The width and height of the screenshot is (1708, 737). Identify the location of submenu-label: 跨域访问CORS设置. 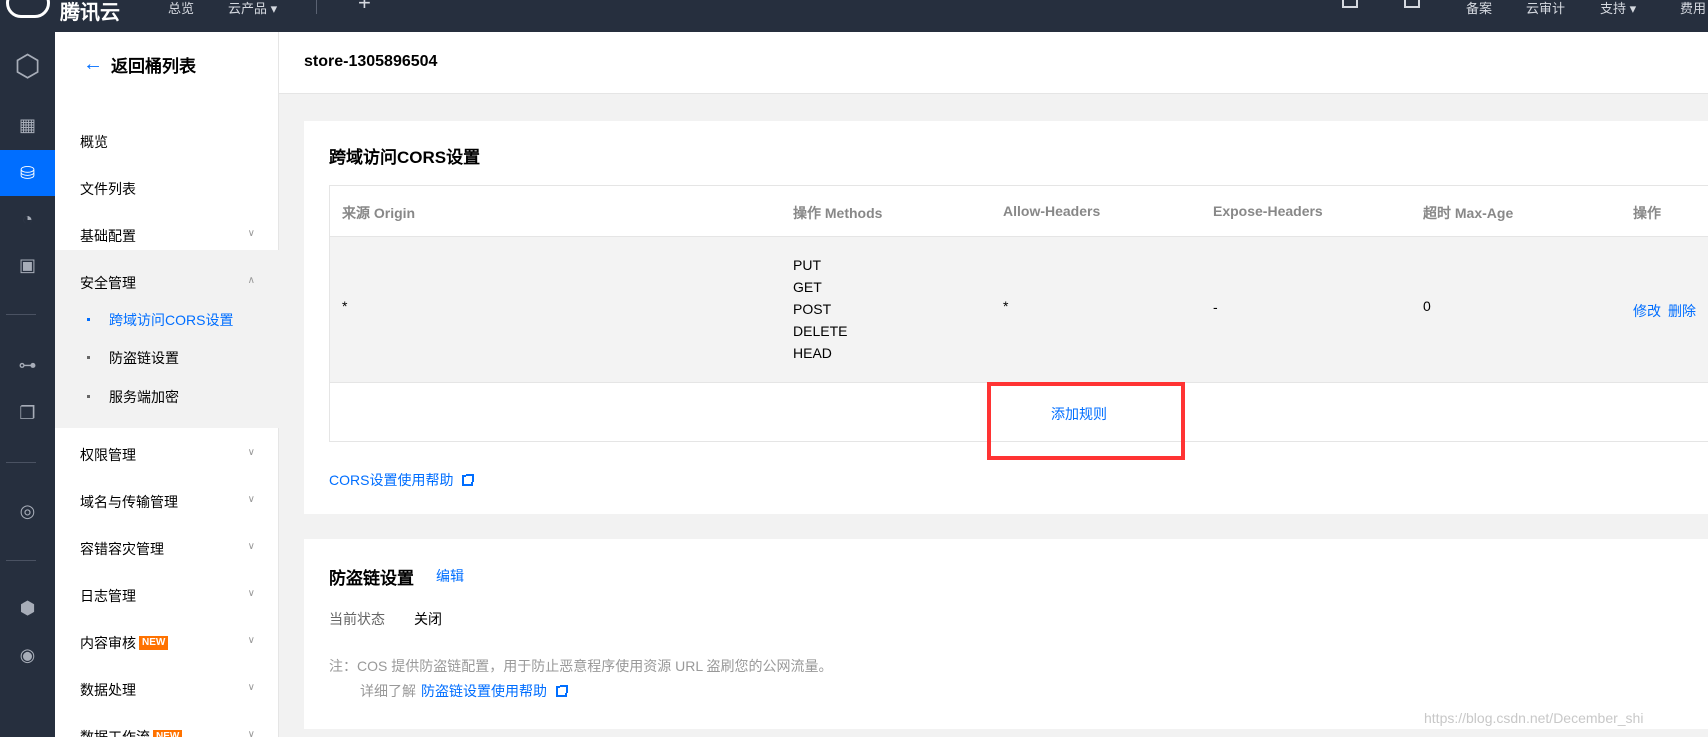
(171, 320).